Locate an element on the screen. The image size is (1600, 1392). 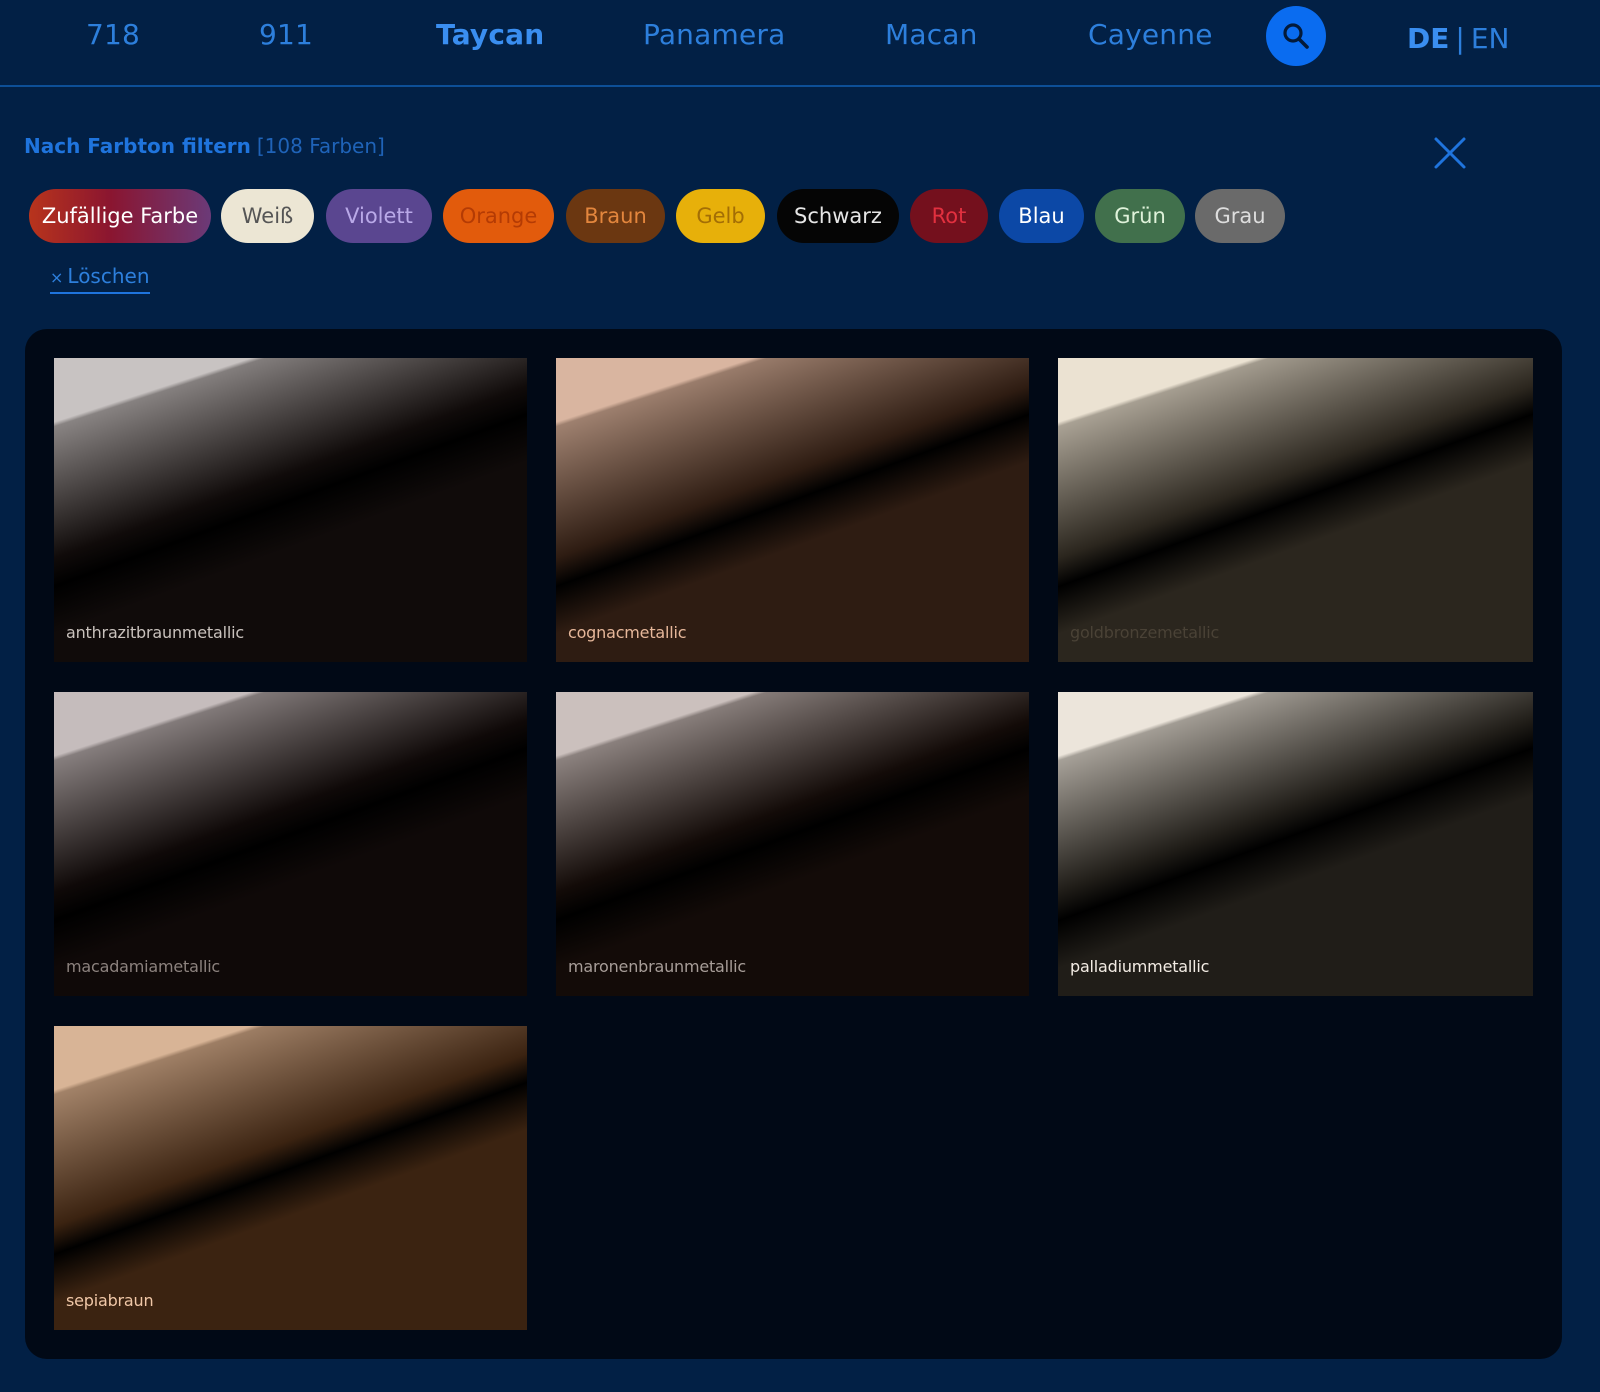
clear-filter-link: × Löschen is located at coordinates (100, 279).